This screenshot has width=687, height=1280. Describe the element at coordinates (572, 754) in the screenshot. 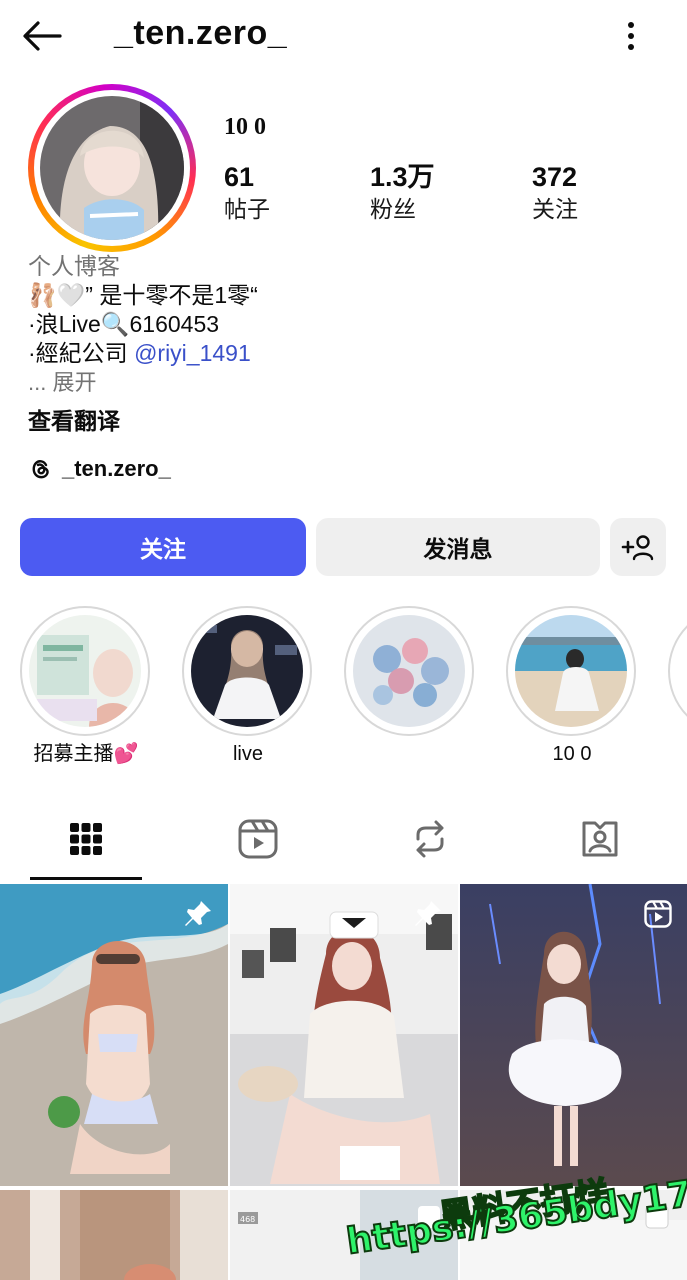

I see `highlight-label: 10 0` at that location.